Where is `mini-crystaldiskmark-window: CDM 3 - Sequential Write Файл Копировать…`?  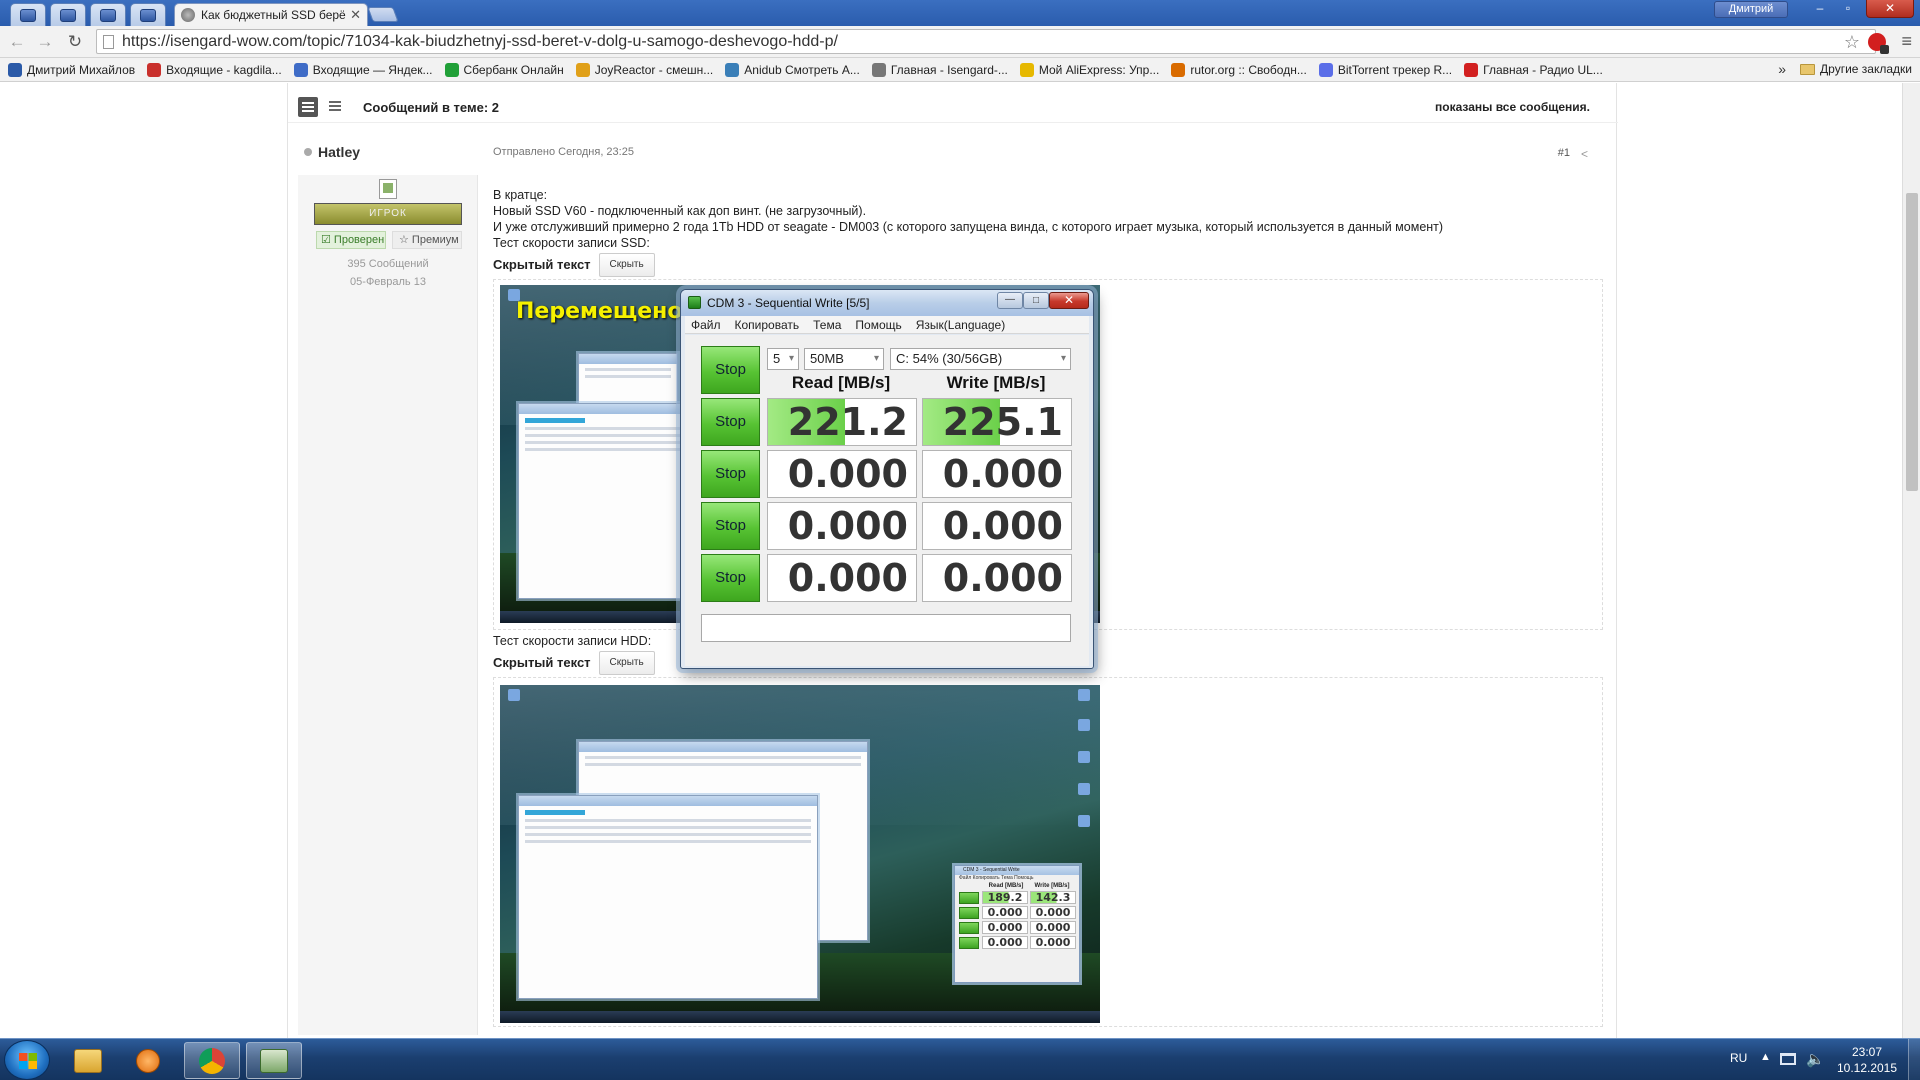
mini-crystaldiskmark-window: CDM 3 - Sequential Write Файл Копировать… is located at coordinates (1017, 924).